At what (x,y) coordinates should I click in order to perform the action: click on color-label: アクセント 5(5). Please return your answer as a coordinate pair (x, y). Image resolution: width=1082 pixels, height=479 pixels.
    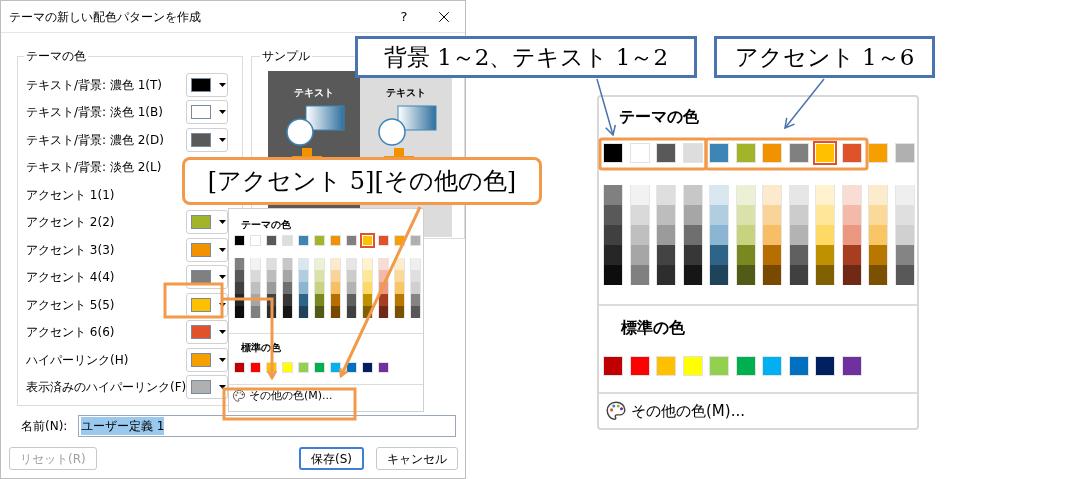
    Looking at the image, I should click on (70, 305).